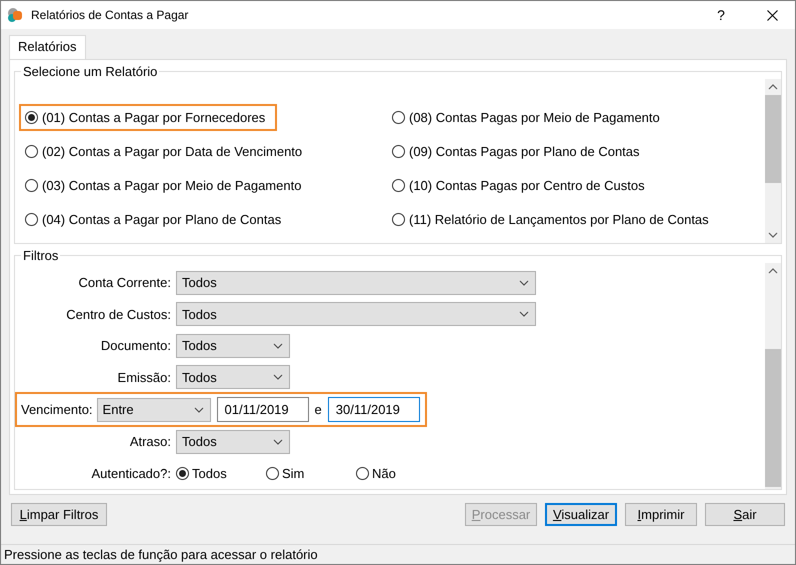  What do you see at coordinates (57, 409) in the screenshot?
I see `field-label: Vencimento:` at bounding box center [57, 409].